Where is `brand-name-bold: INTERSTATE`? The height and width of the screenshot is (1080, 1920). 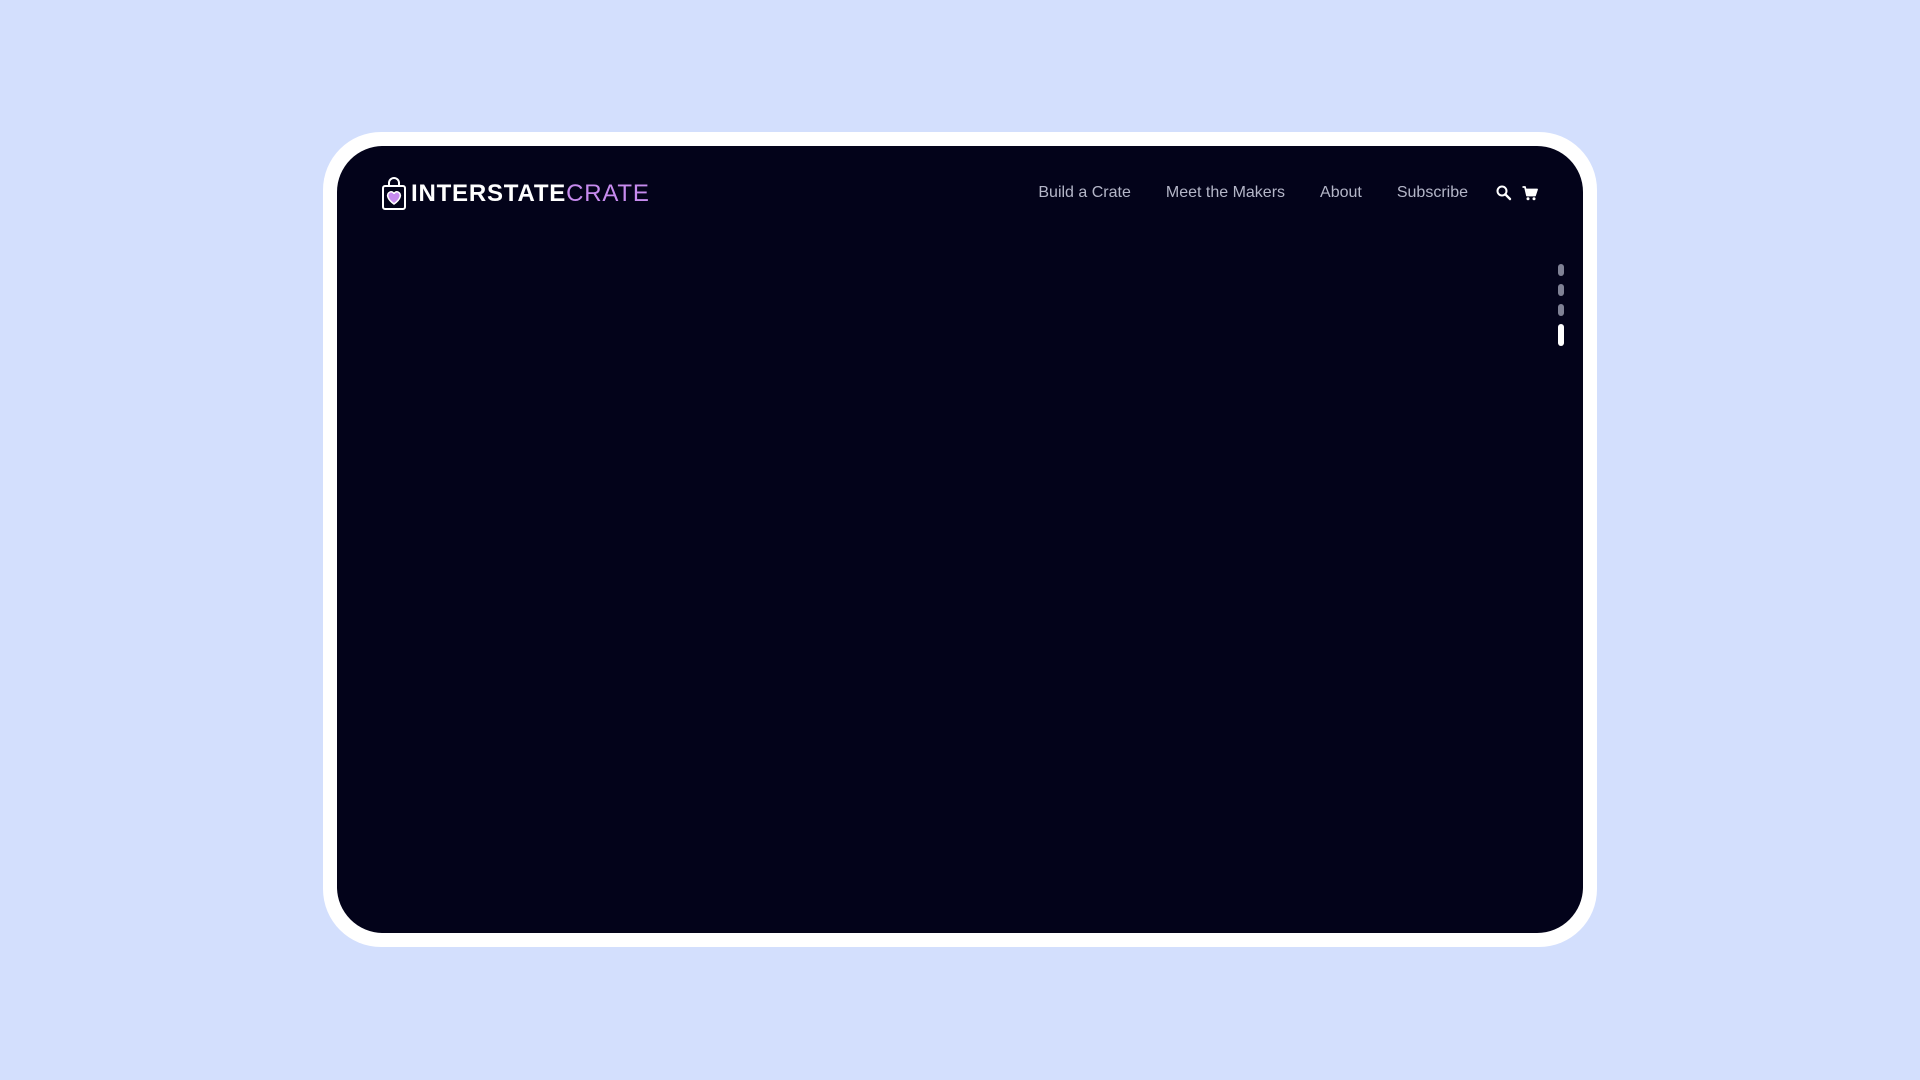 brand-name-bold: INTERSTATE is located at coordinates (489, 193).